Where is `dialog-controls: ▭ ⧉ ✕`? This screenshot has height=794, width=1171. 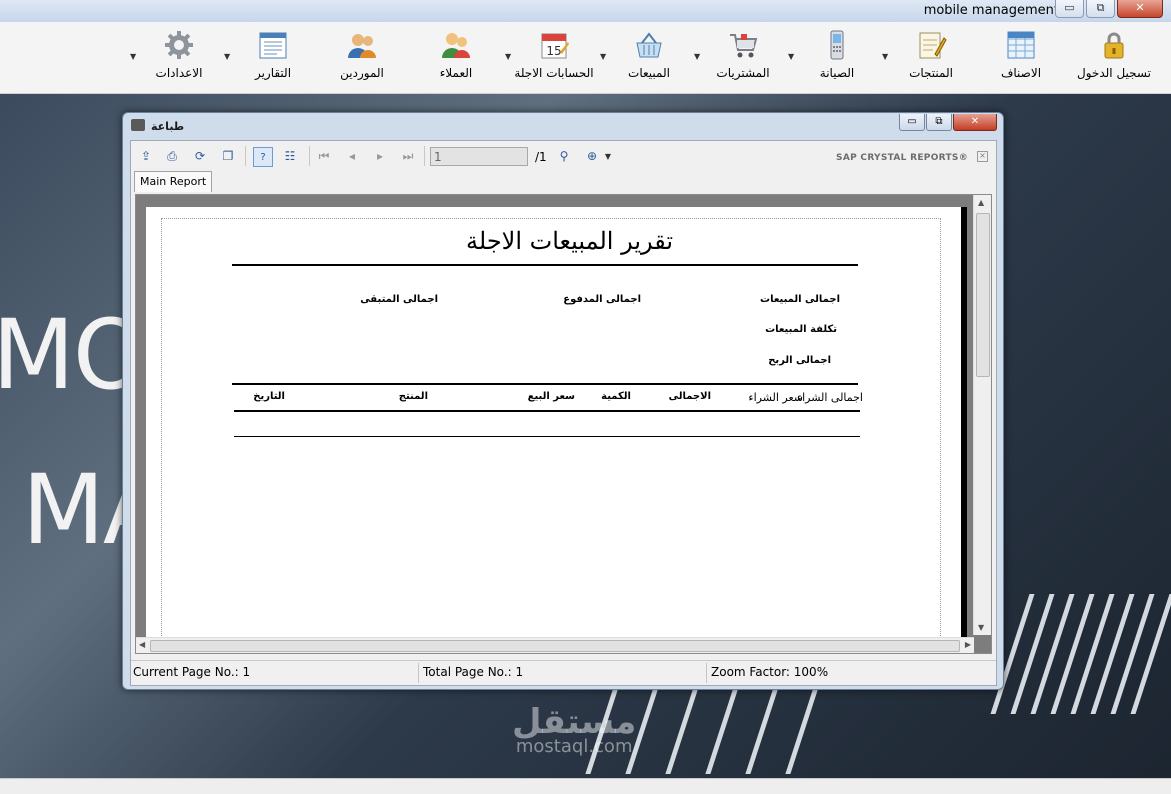 dialog-controls: ▭ ⧉ ✕ is located at coordinates (948, 122).